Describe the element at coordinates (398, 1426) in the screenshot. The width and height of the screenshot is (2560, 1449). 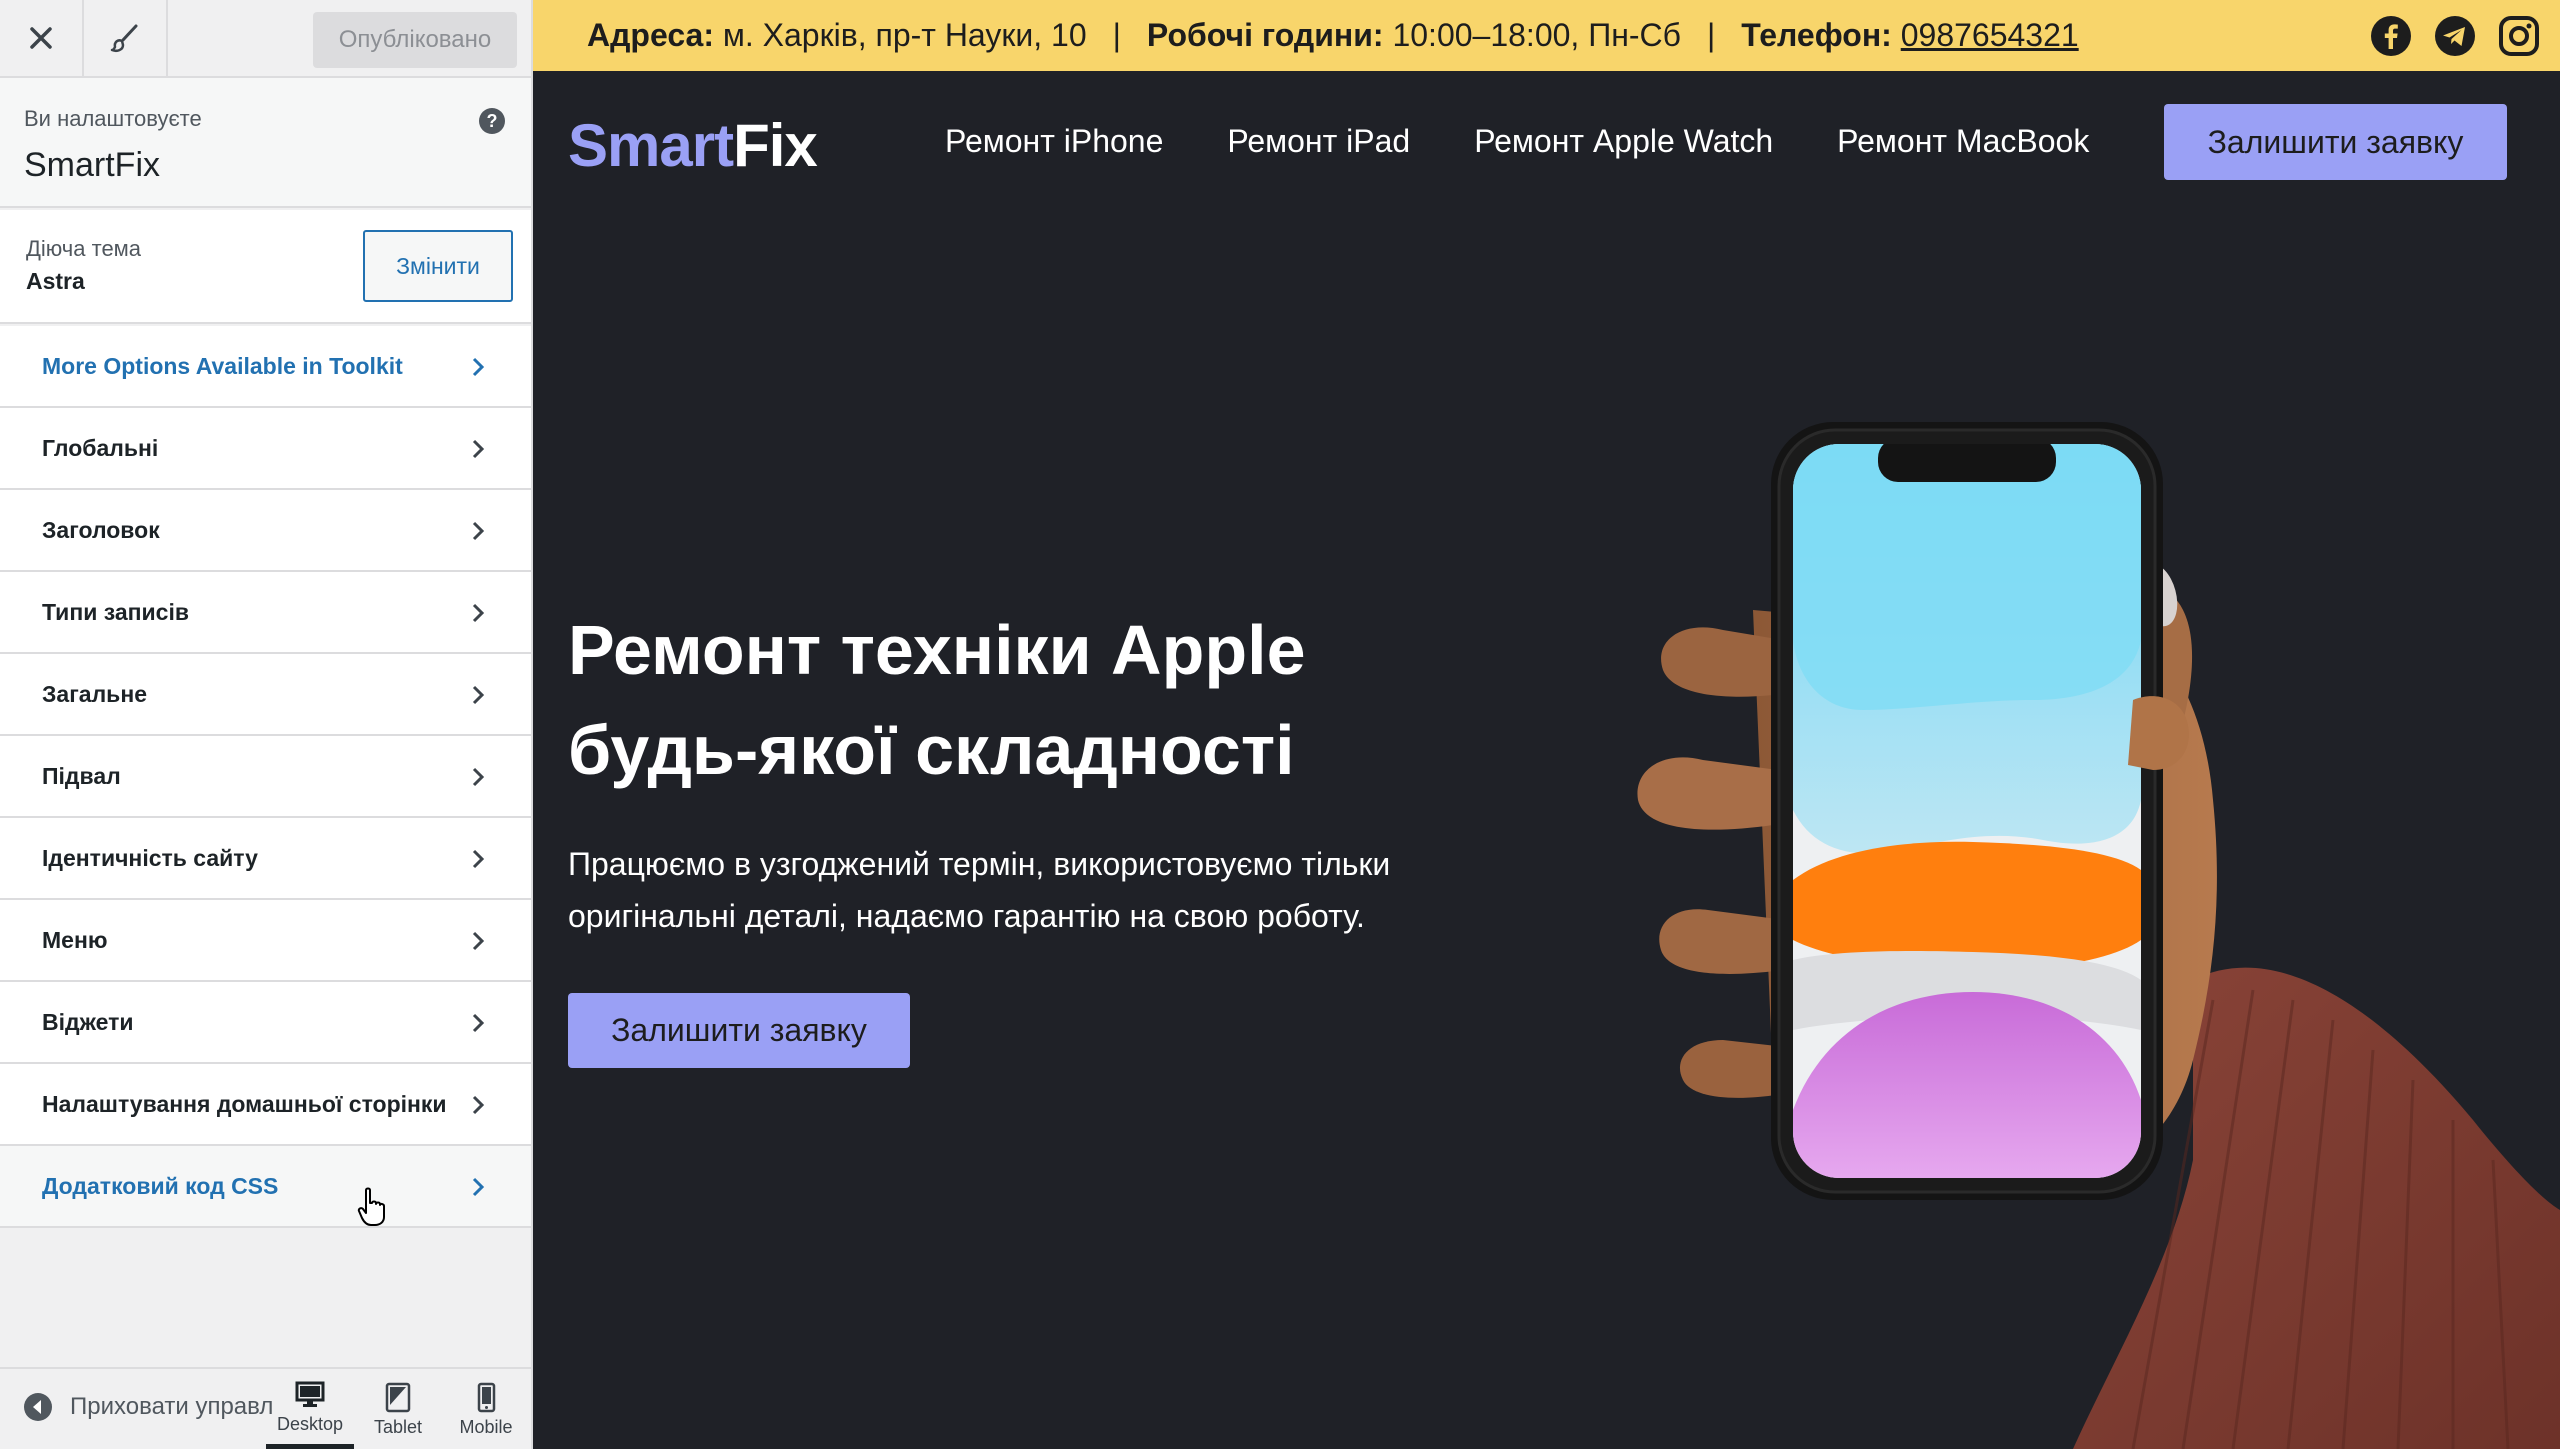
I see `device-label: Tablet` at that location.